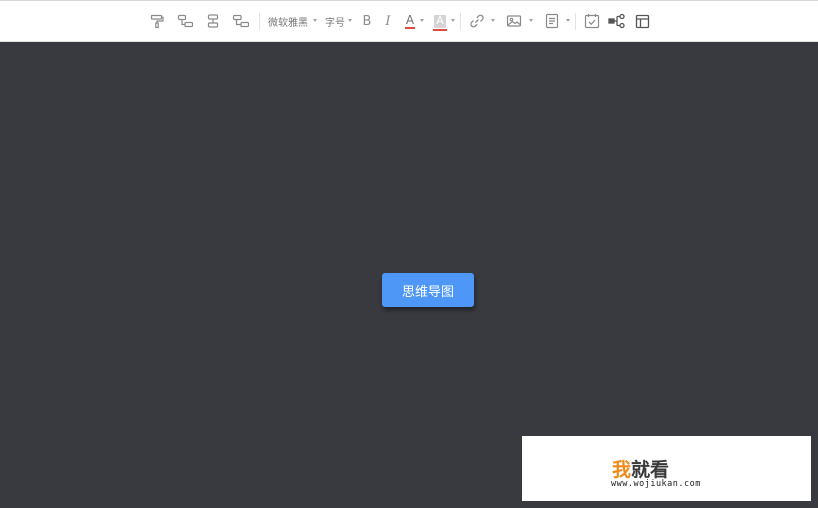 The height and width of the screenshot is (508, 818). I want to click on task-icon, so click(592, 21).